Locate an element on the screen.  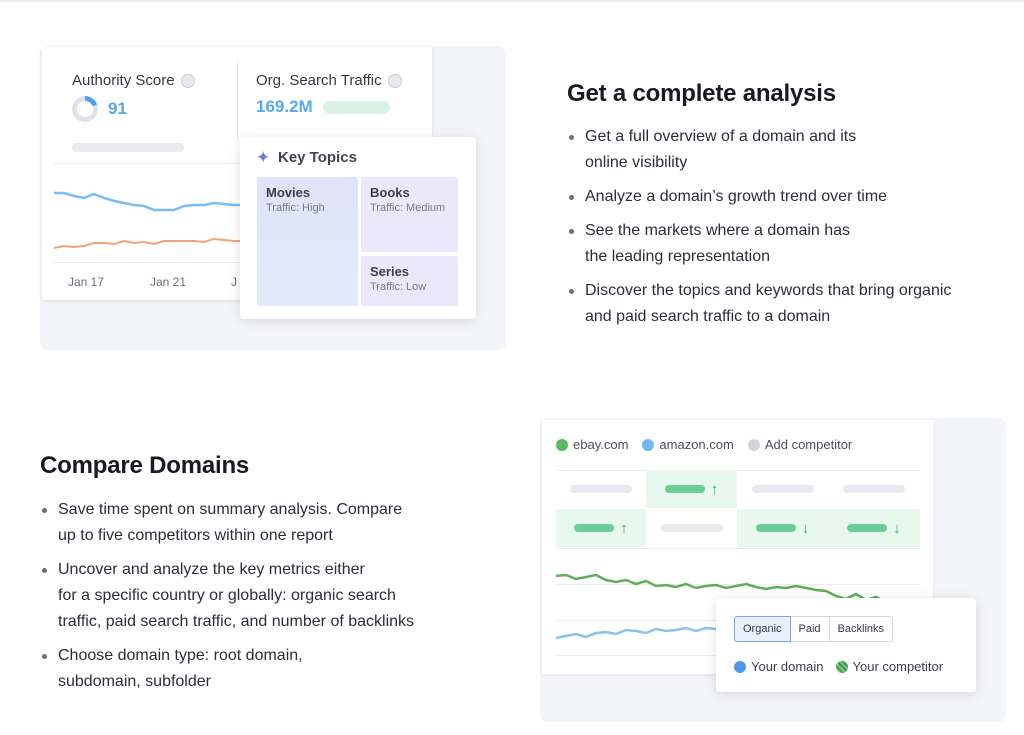
legend-your-competitor: Your competitor is located at coordinates (889, 666).